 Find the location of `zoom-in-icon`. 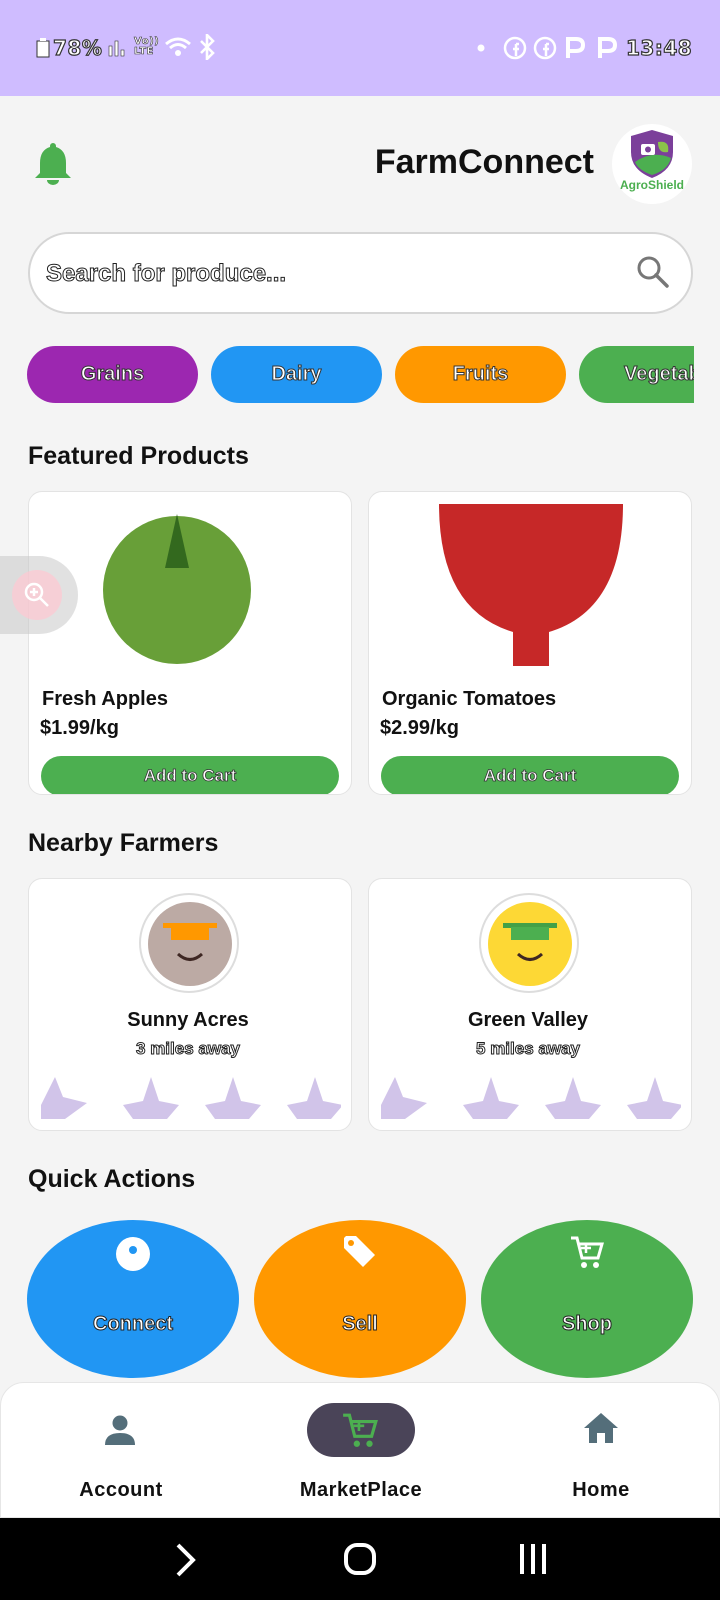

zoom-in-icon is located at coordinates (36, 594).